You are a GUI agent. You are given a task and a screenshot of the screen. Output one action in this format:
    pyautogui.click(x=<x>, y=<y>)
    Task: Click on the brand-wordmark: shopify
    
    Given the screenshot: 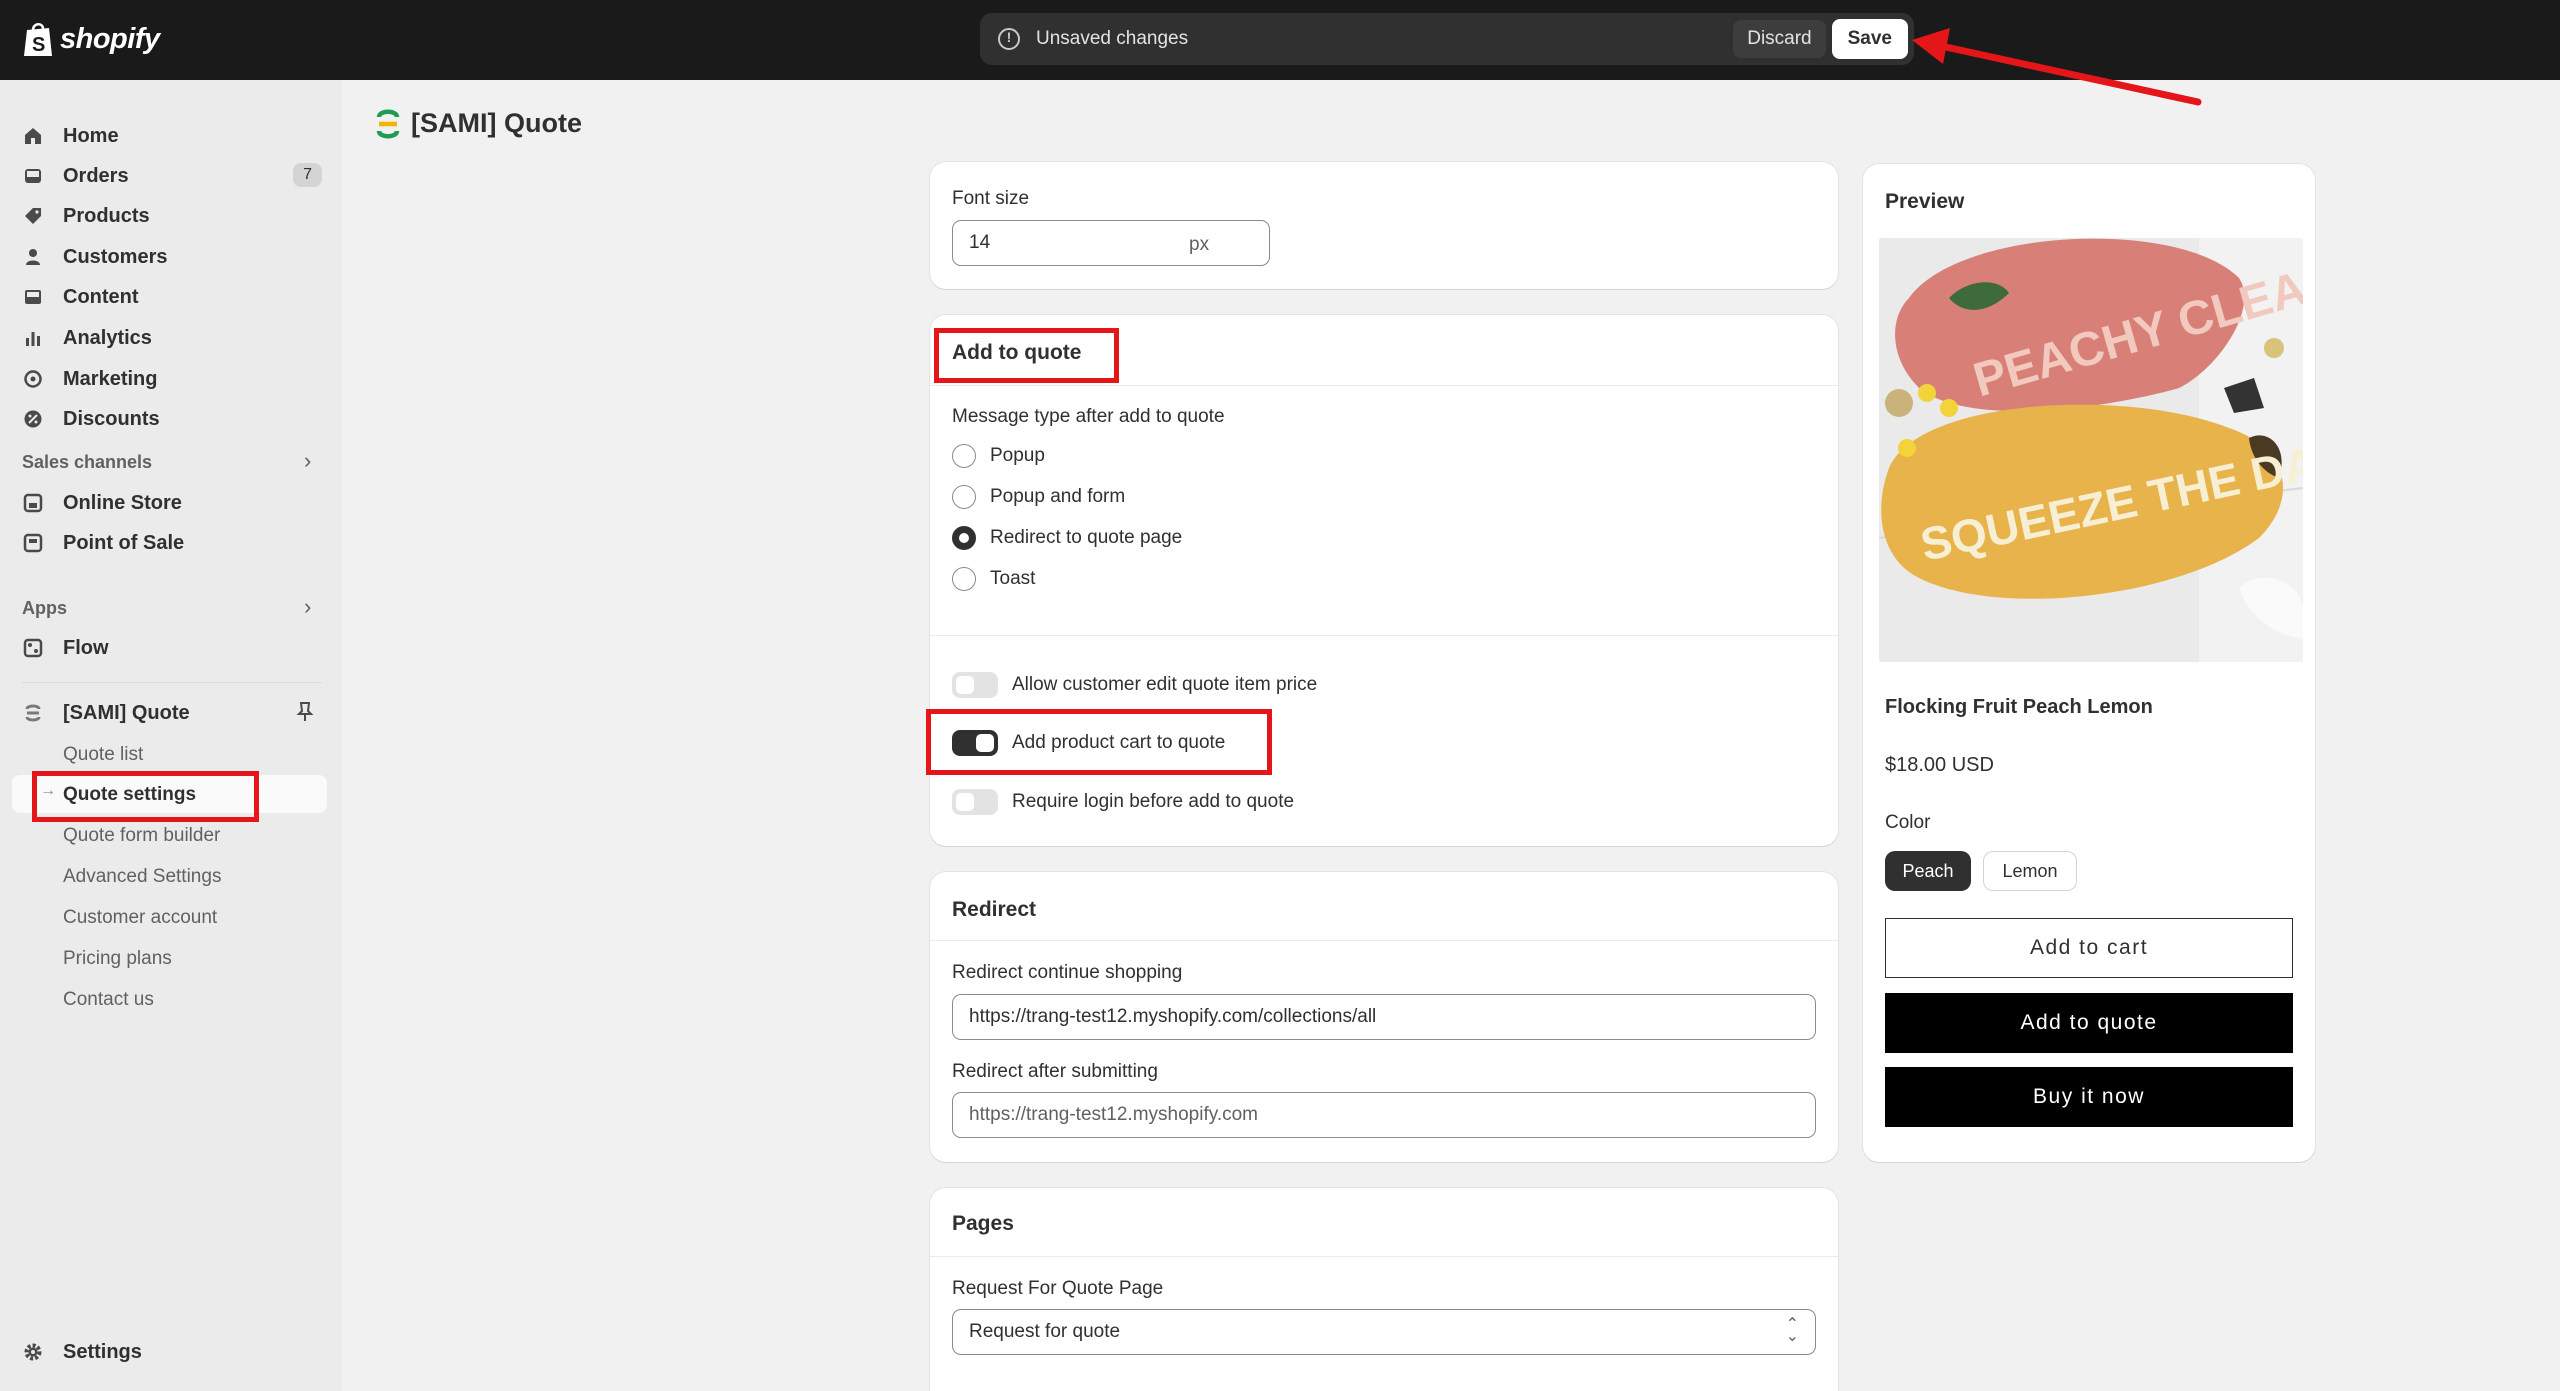 What is the action you would take?
    pyautogui.click(x=110, y=38)
    